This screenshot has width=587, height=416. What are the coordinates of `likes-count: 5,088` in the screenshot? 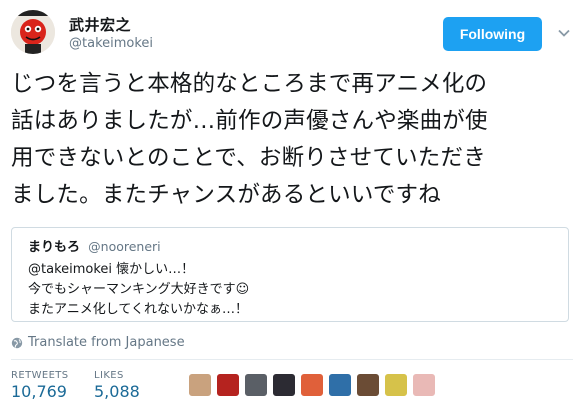 It's located at (117, 391).